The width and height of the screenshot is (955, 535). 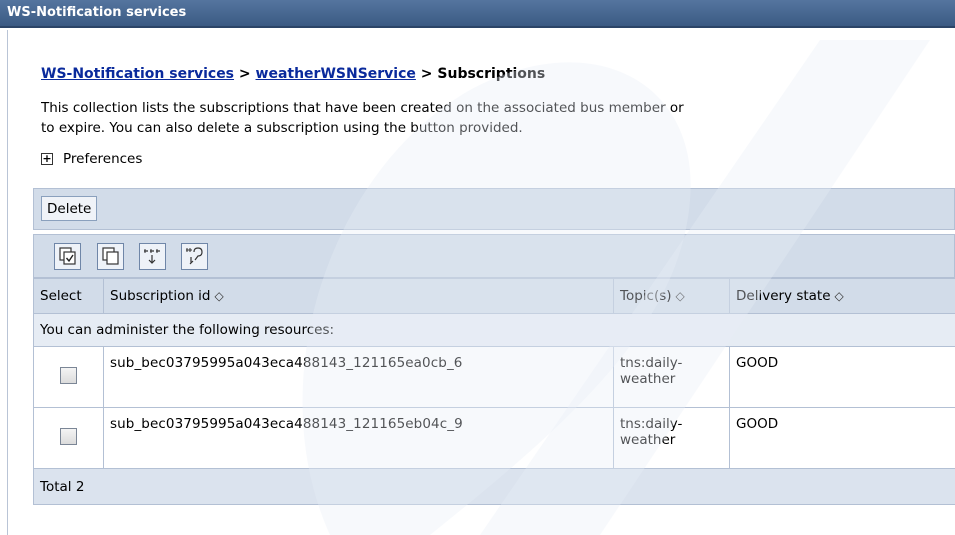 I want to click on window-title-bar: WS-Notification services, so click(x=477, y=14).